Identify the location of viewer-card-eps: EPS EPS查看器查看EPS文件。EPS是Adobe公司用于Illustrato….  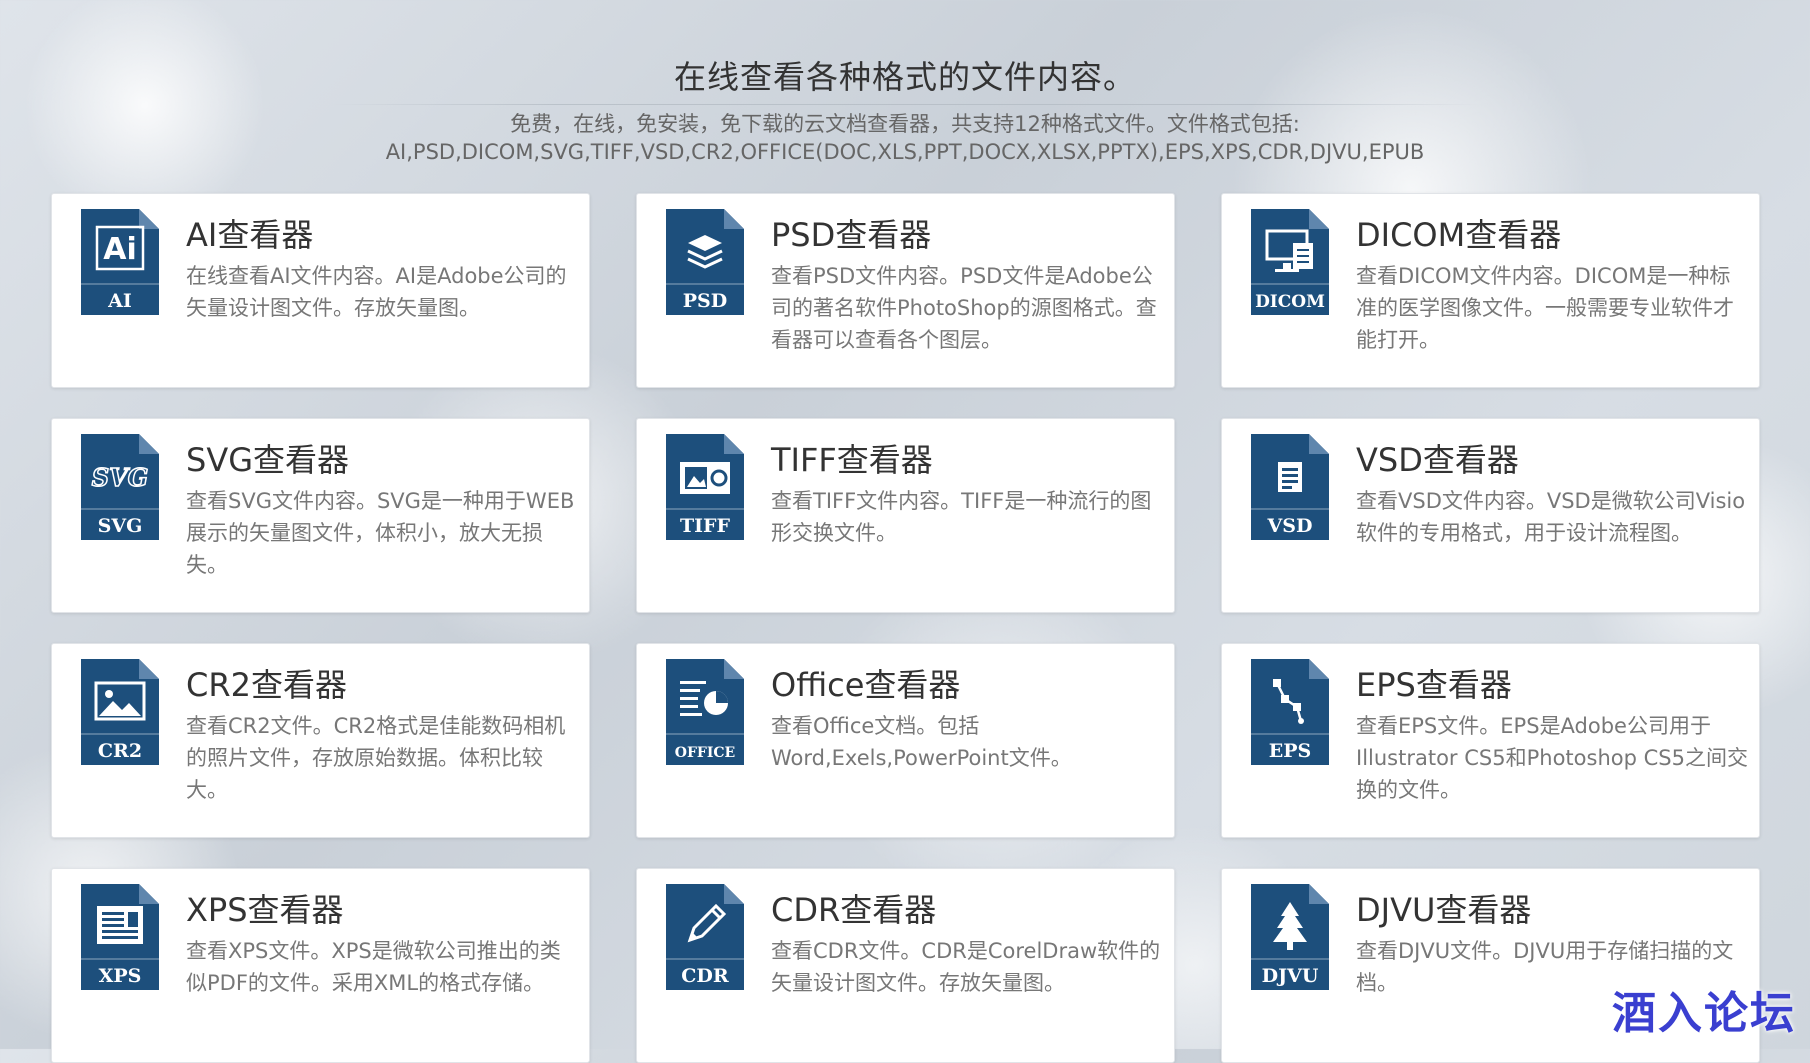
(1490, 740).